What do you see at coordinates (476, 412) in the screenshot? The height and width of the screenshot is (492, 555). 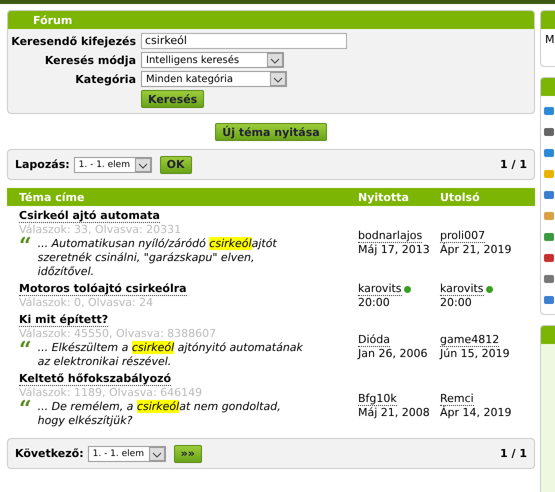 I see `post-date: Ápr 14, 2019` at bounding box center [476, 412].